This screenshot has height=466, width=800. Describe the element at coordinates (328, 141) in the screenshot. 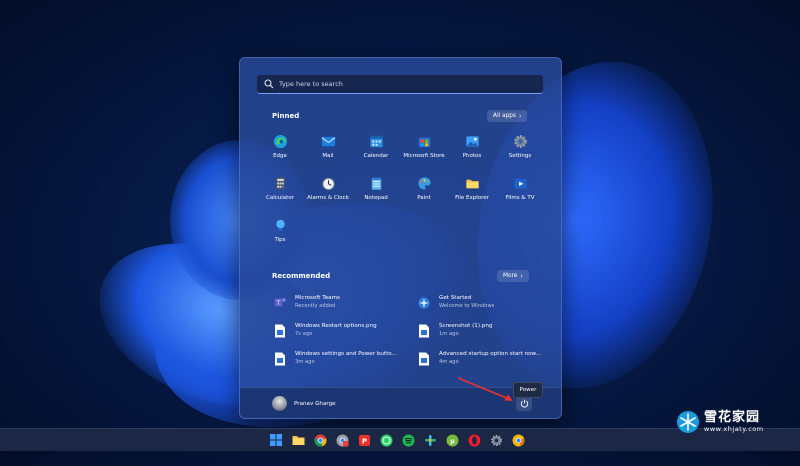

I see `mail-icon` at that location.